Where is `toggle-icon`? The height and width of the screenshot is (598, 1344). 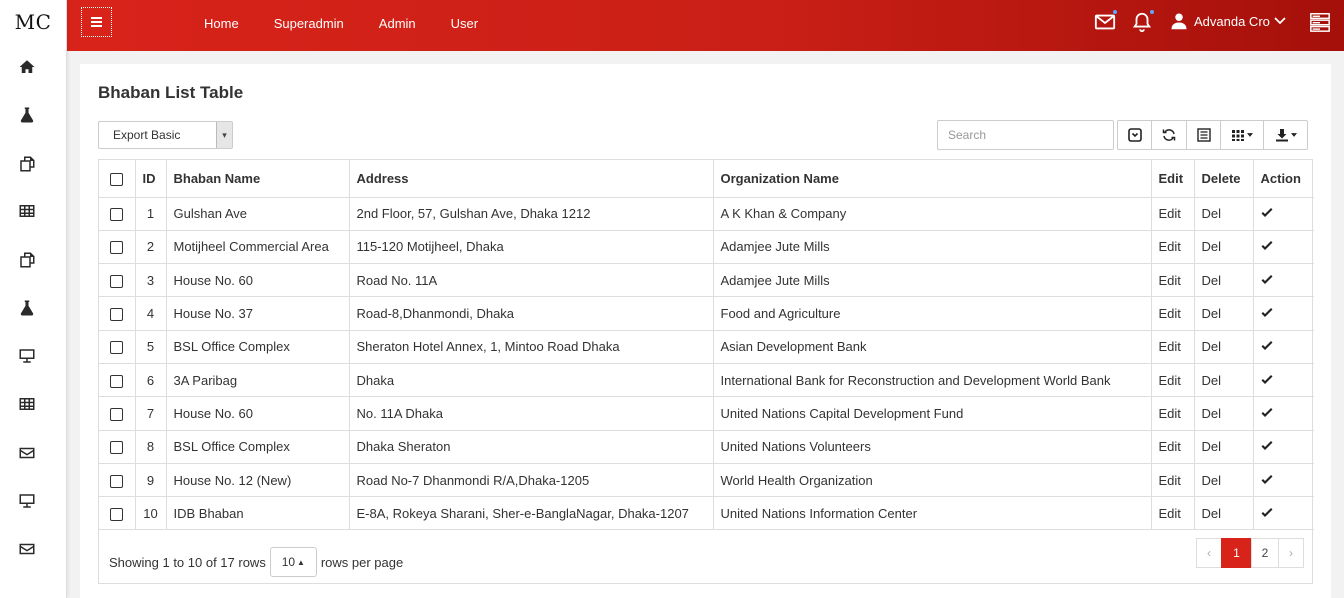
toggle-icon is located at coordinates (1134, 135).